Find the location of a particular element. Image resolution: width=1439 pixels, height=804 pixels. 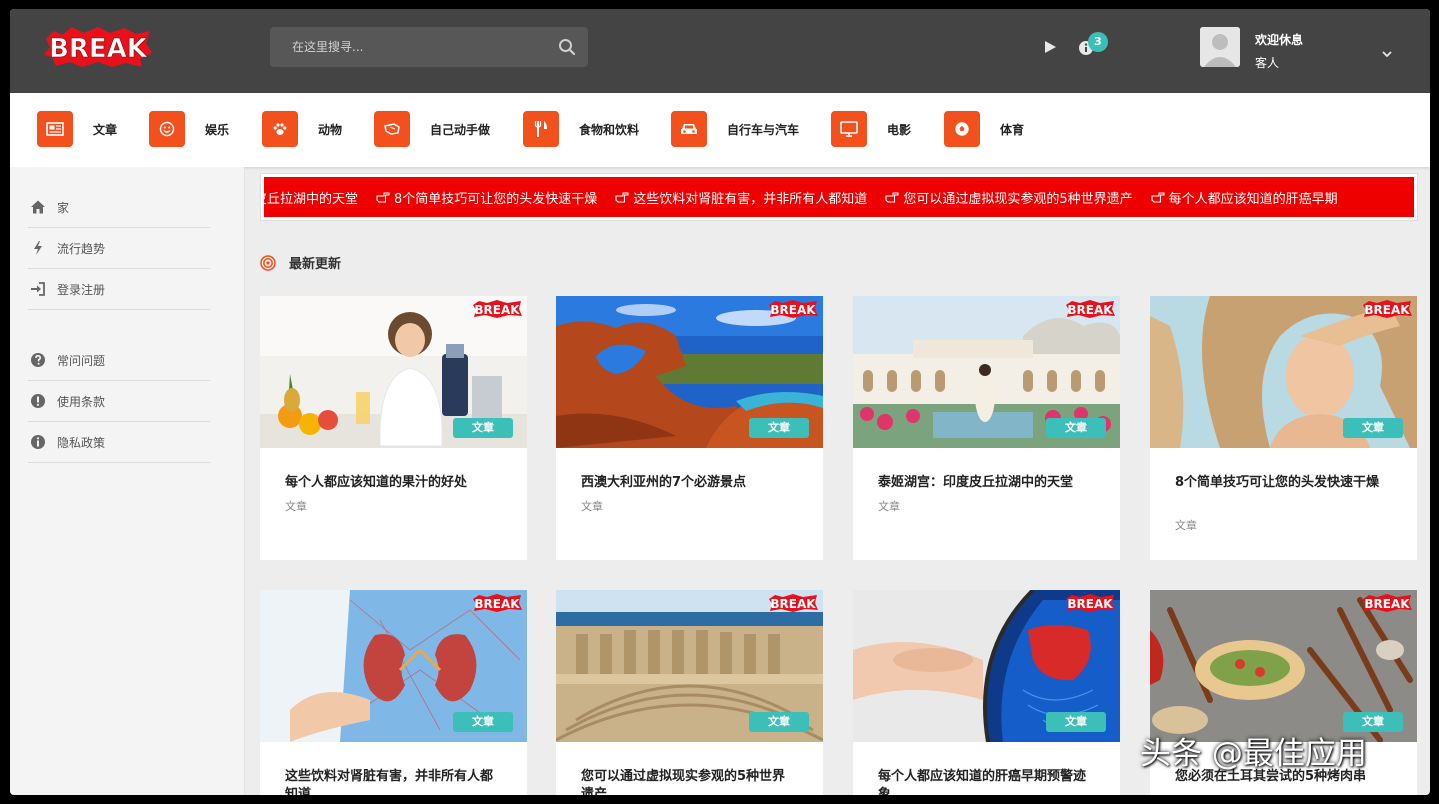

search-input is located at coordinates (410, 47).